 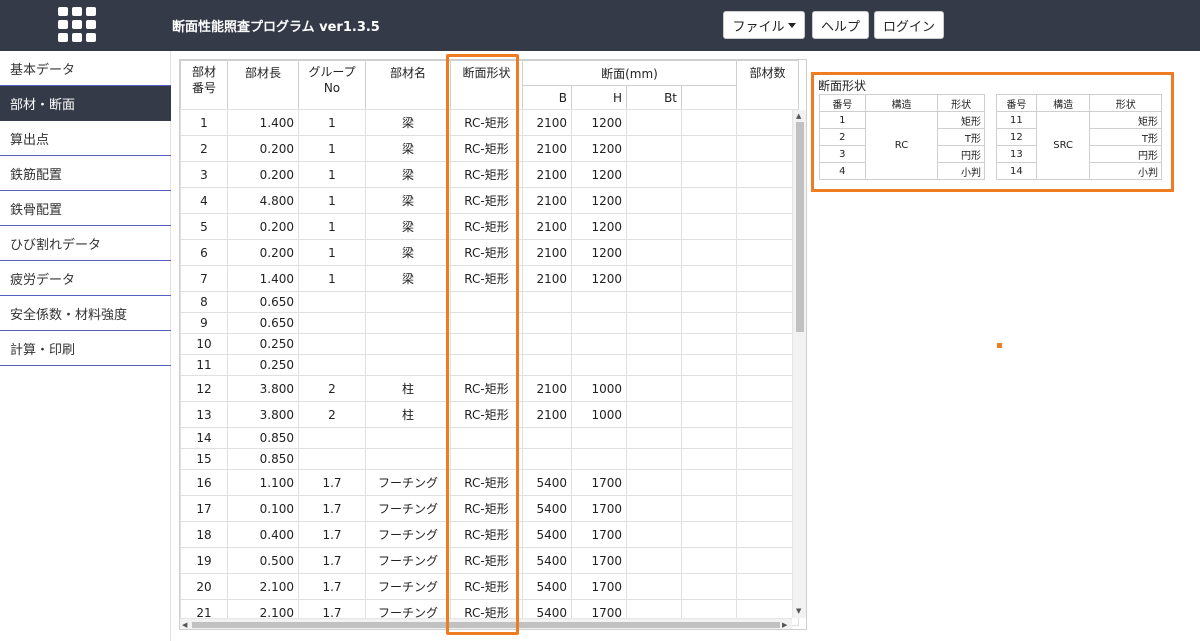 What do you see at coordinates (85, 348) in the screenshot?
I see `sidebar-item-calc-print: 計算・印刷` at bounding box center [85, 348].